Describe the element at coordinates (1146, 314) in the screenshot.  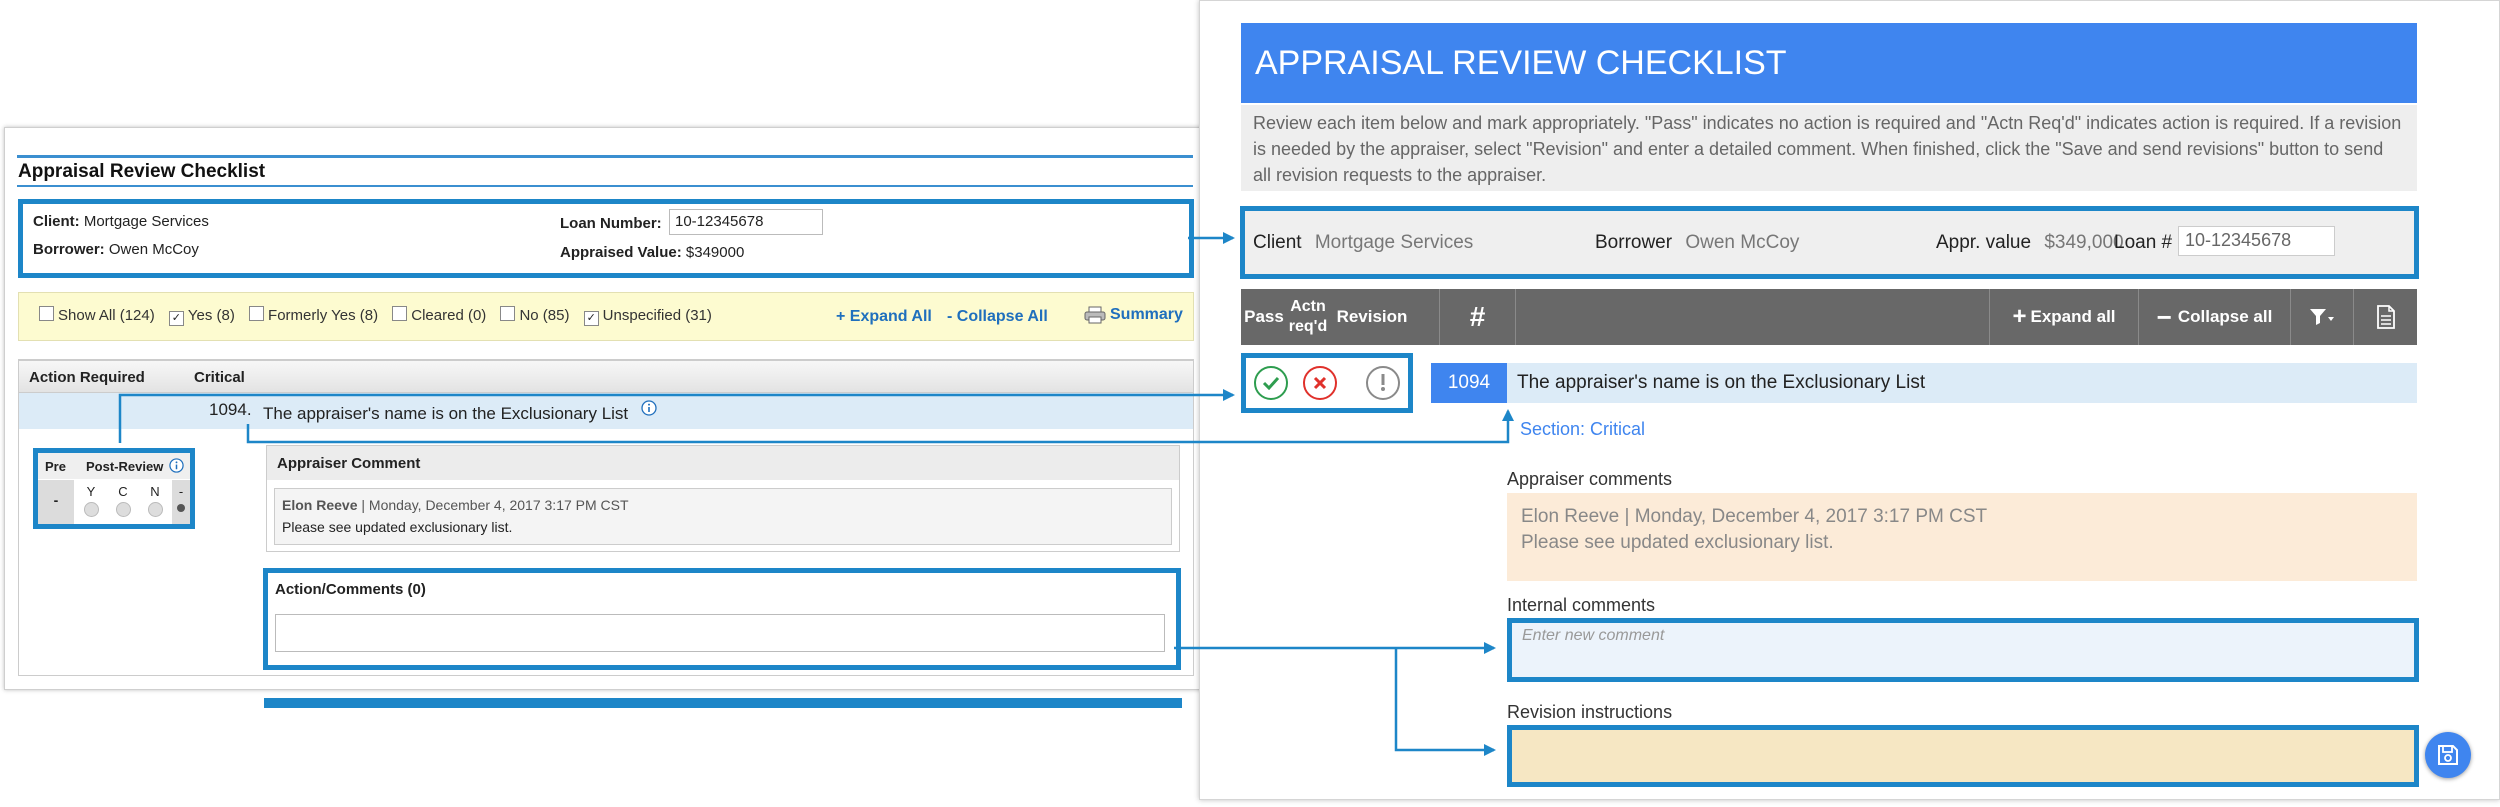
I see `summary-label: Summary` at that location.